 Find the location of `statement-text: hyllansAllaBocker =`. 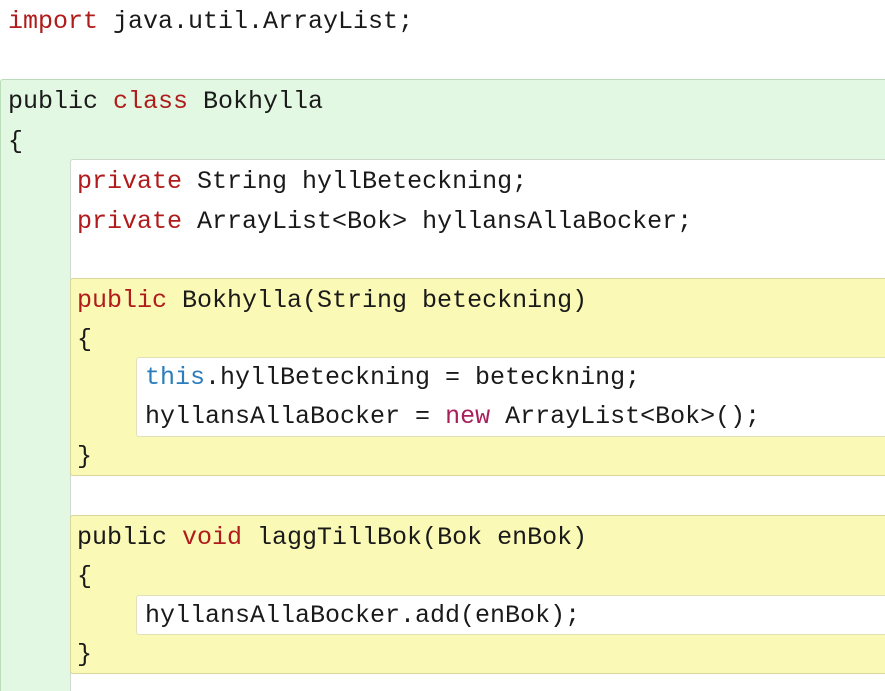

statement-text: hyllansAllaBocker = is located at coordinates (295, 416).